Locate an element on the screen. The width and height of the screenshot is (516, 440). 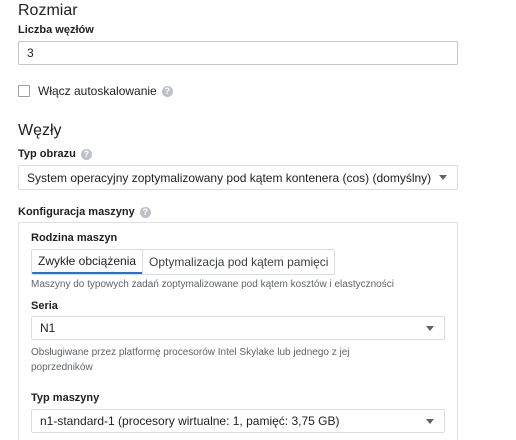
size-section-title: Rozmiar is located at coordinates (48, 10).